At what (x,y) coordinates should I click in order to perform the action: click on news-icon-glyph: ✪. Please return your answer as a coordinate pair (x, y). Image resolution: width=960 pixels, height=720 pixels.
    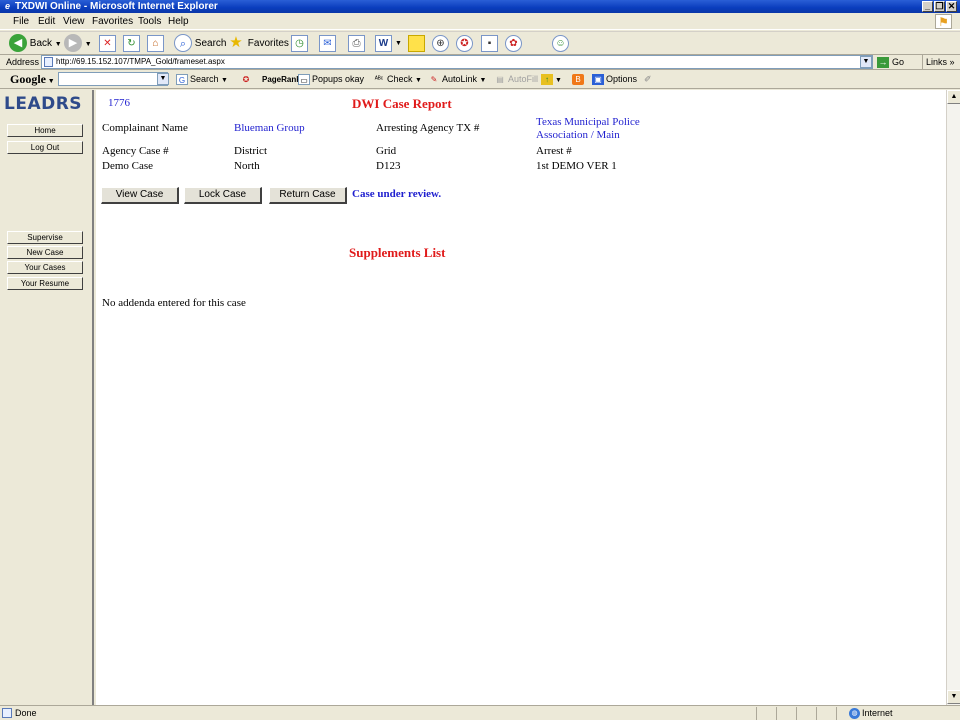
    Looking at the image, I should click on (246, 80).